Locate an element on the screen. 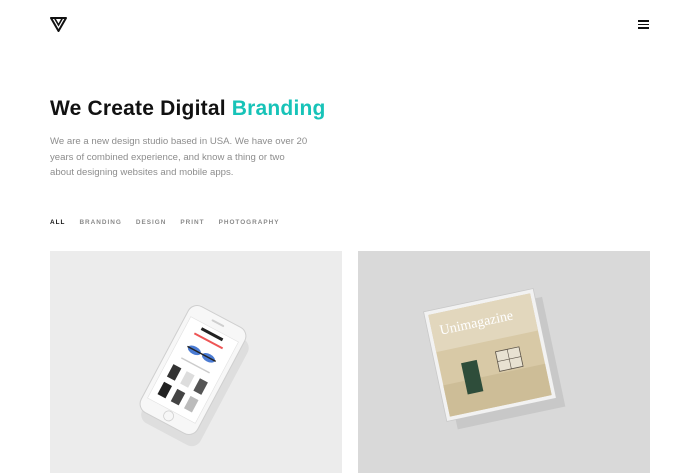  logo-icon is located at coordinates (58, 24).